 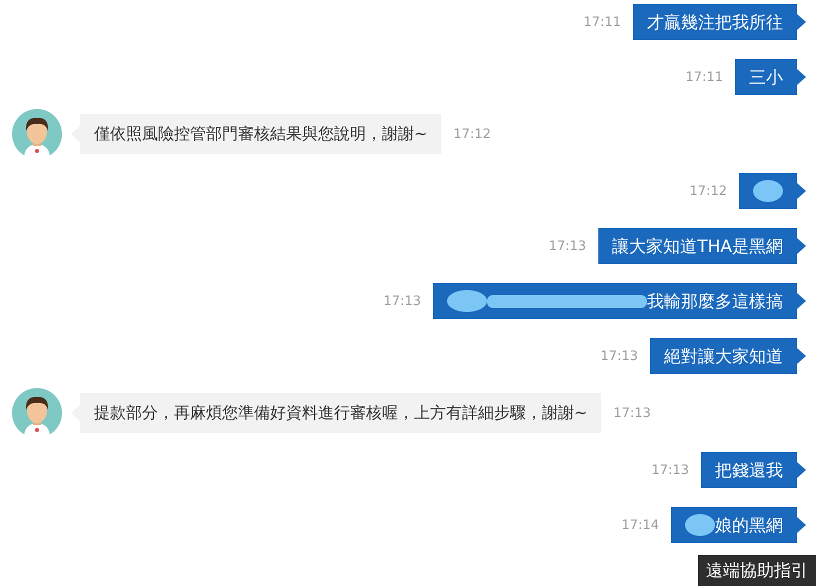 I want to click on user-message: 我輸那麼多這樣搞, so click(x=619, y=301).